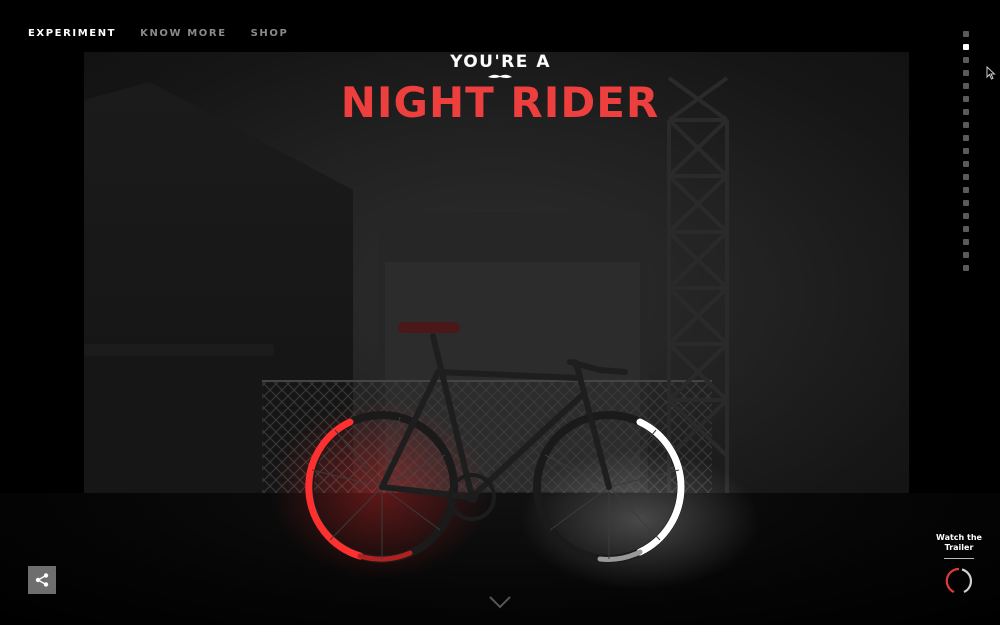 The width and height of the screenshot is (1000, 625). I want to click on headline-subtitle: YOU'RE A, so click(500, 62).